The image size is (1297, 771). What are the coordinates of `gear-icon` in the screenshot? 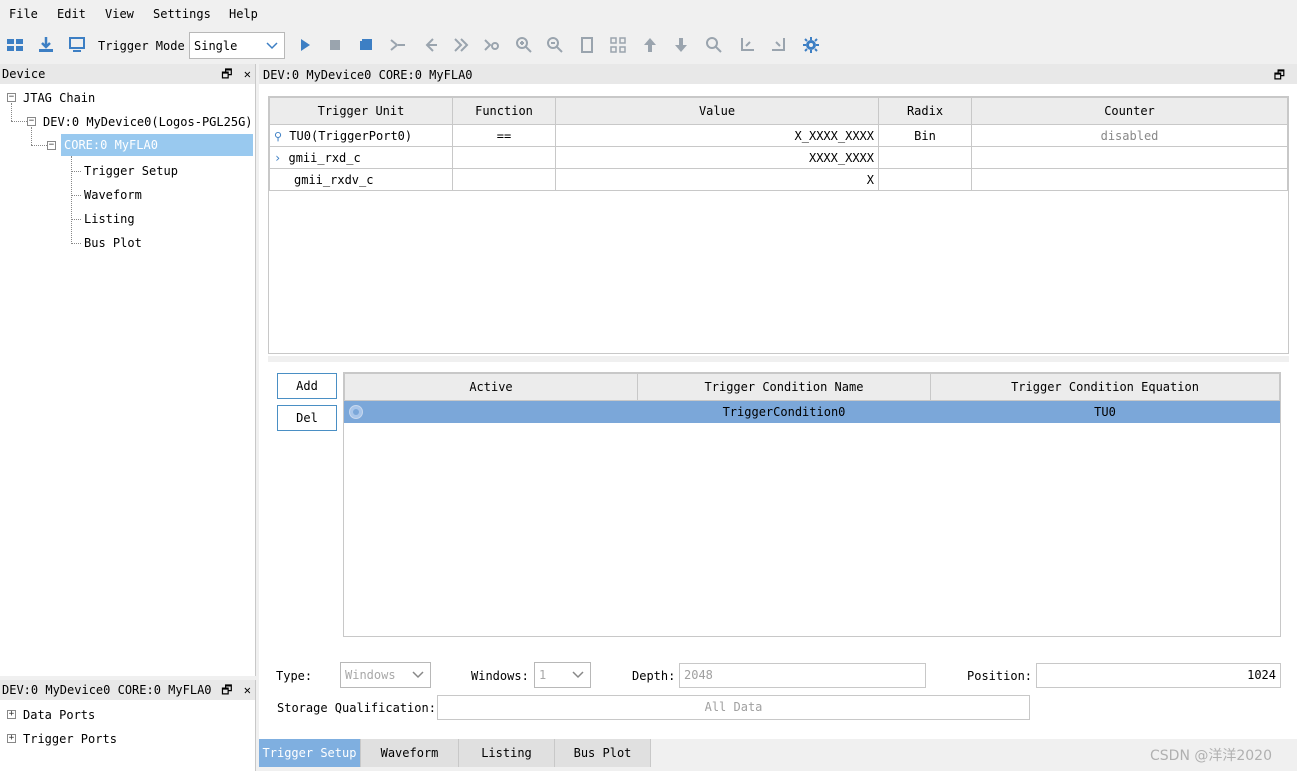 It's located at (811, 45).